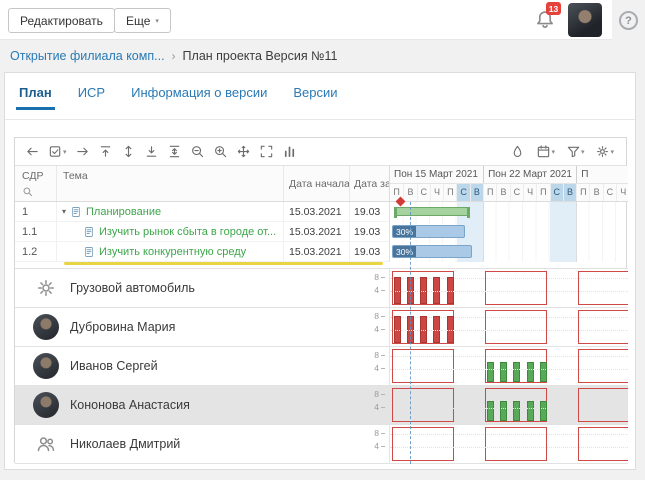  I want to click on resource-row-left: Николаев Дмитрий 8 4, so click(202, 444).